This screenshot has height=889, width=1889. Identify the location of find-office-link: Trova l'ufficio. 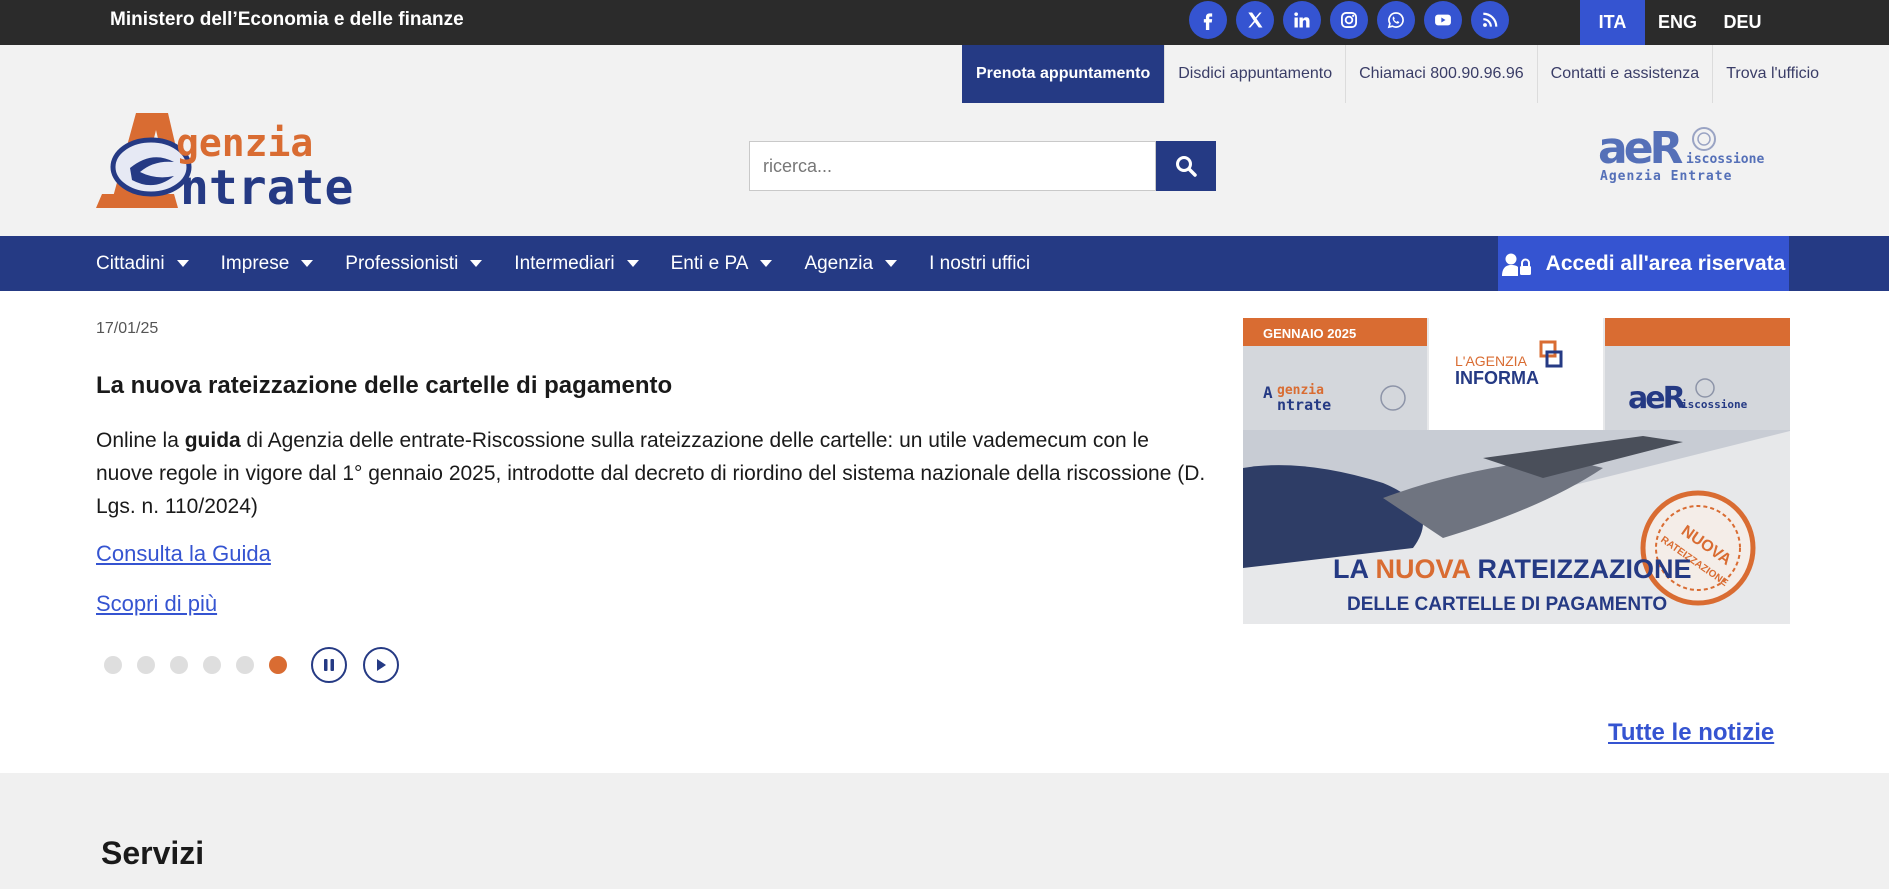
(1772, 74).